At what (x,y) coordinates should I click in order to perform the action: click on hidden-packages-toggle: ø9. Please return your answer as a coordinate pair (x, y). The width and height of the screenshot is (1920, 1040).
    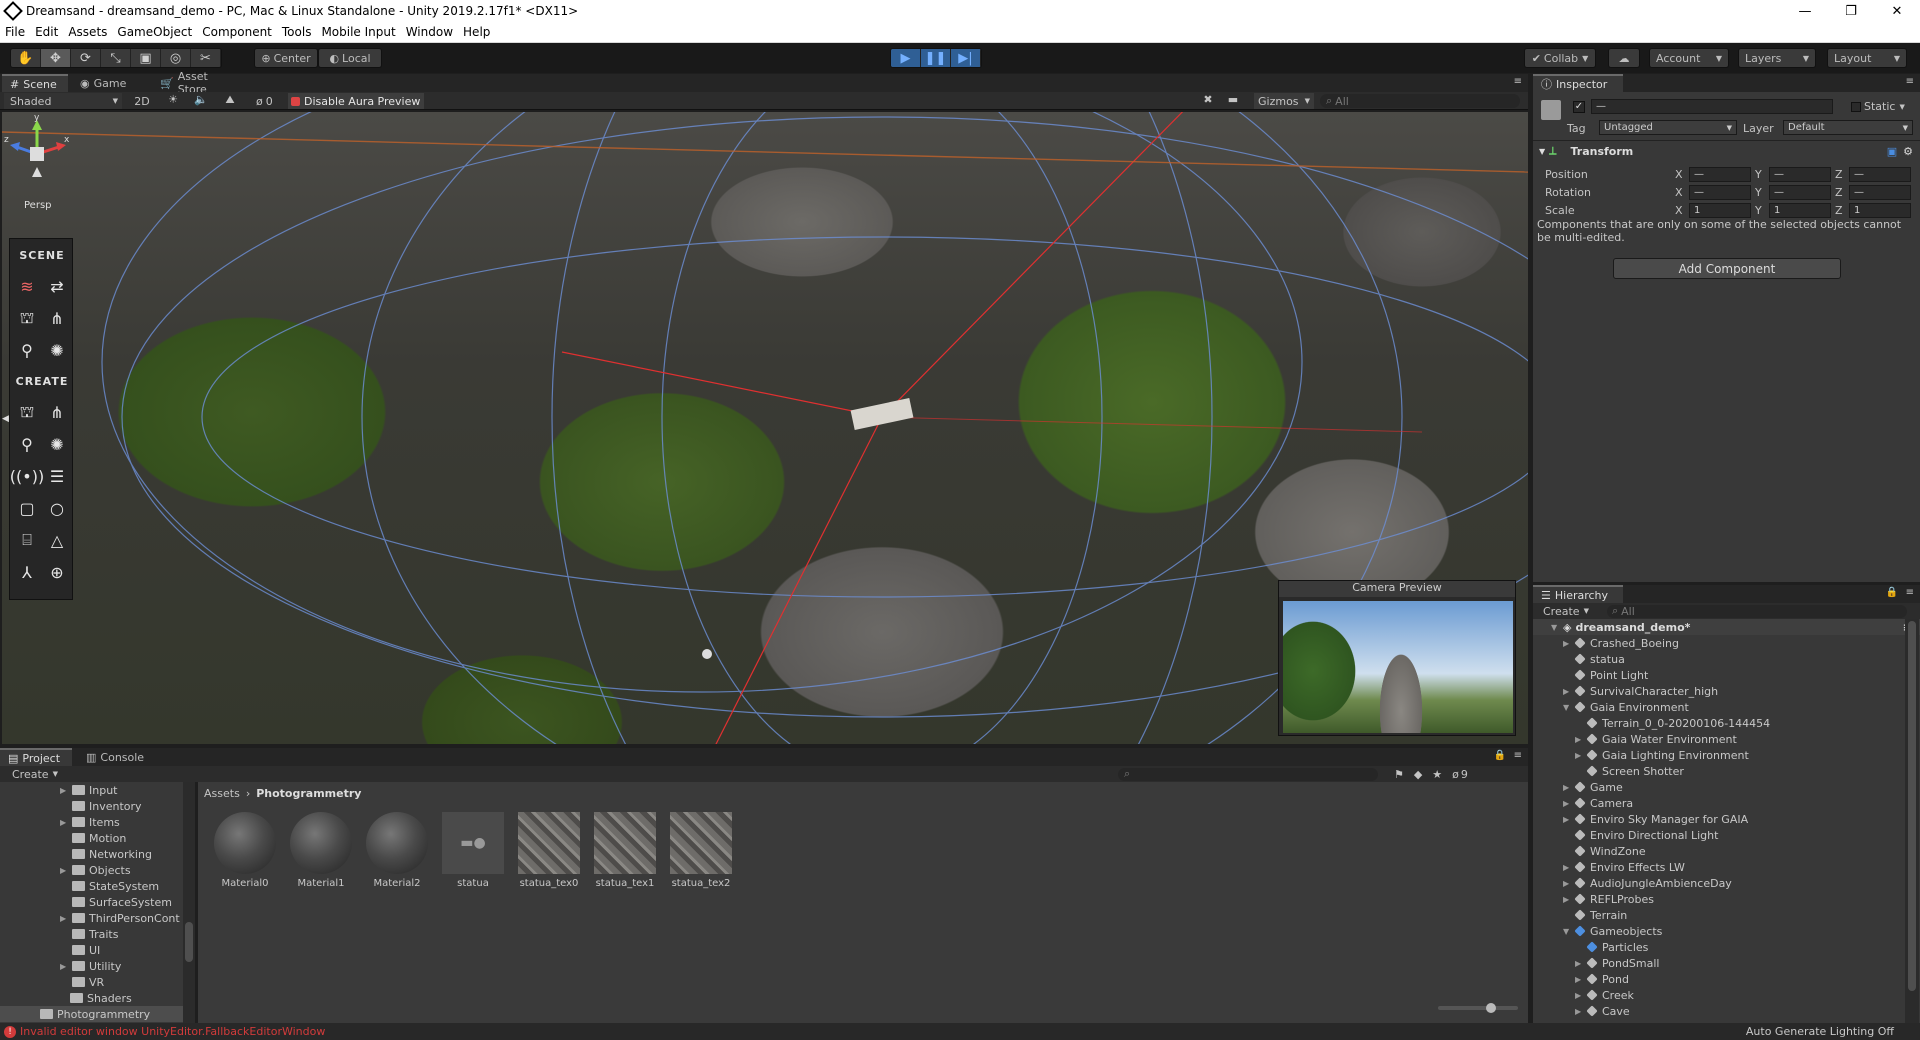
    Looking at the image, I should click on (1460, 774).